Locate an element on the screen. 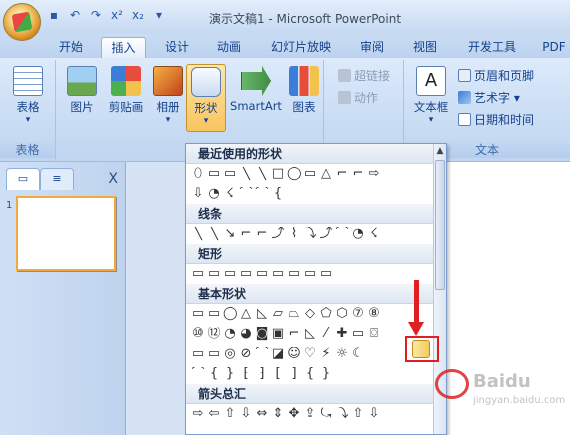 This screenshot has height=435, width=570. shape-icon: ⬠ is located at coordinates (326, 314).